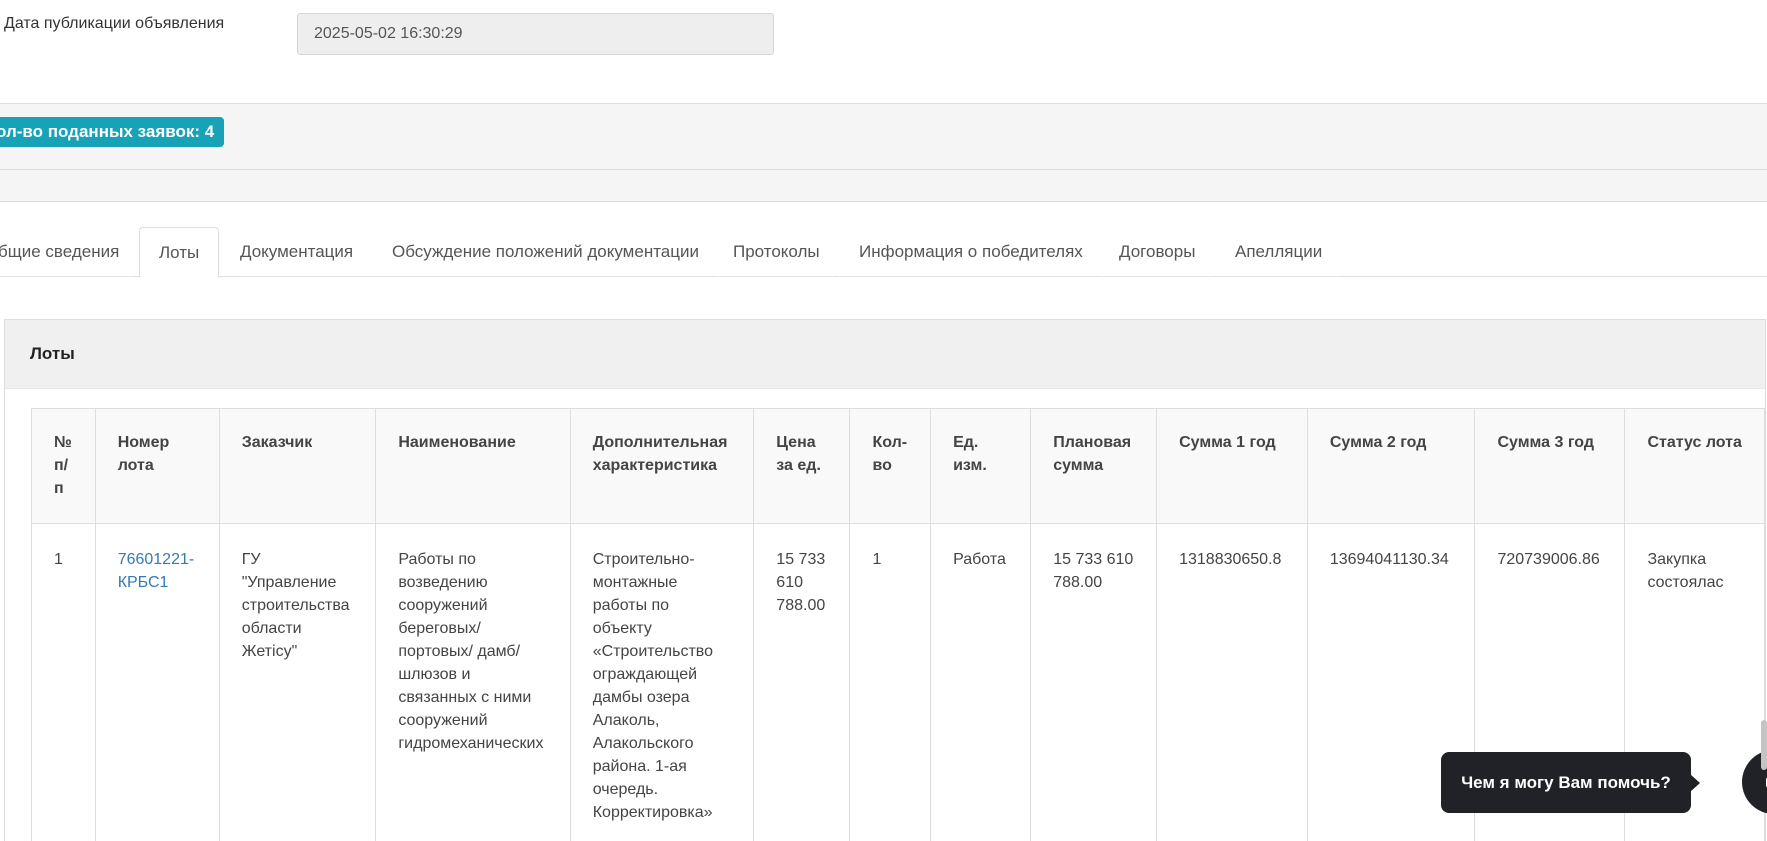  What do you see at coordinates (114, 23) in the screenshot?
I see `publication-date-label: Дата публикации объявления` at bounding box center [114, 23].